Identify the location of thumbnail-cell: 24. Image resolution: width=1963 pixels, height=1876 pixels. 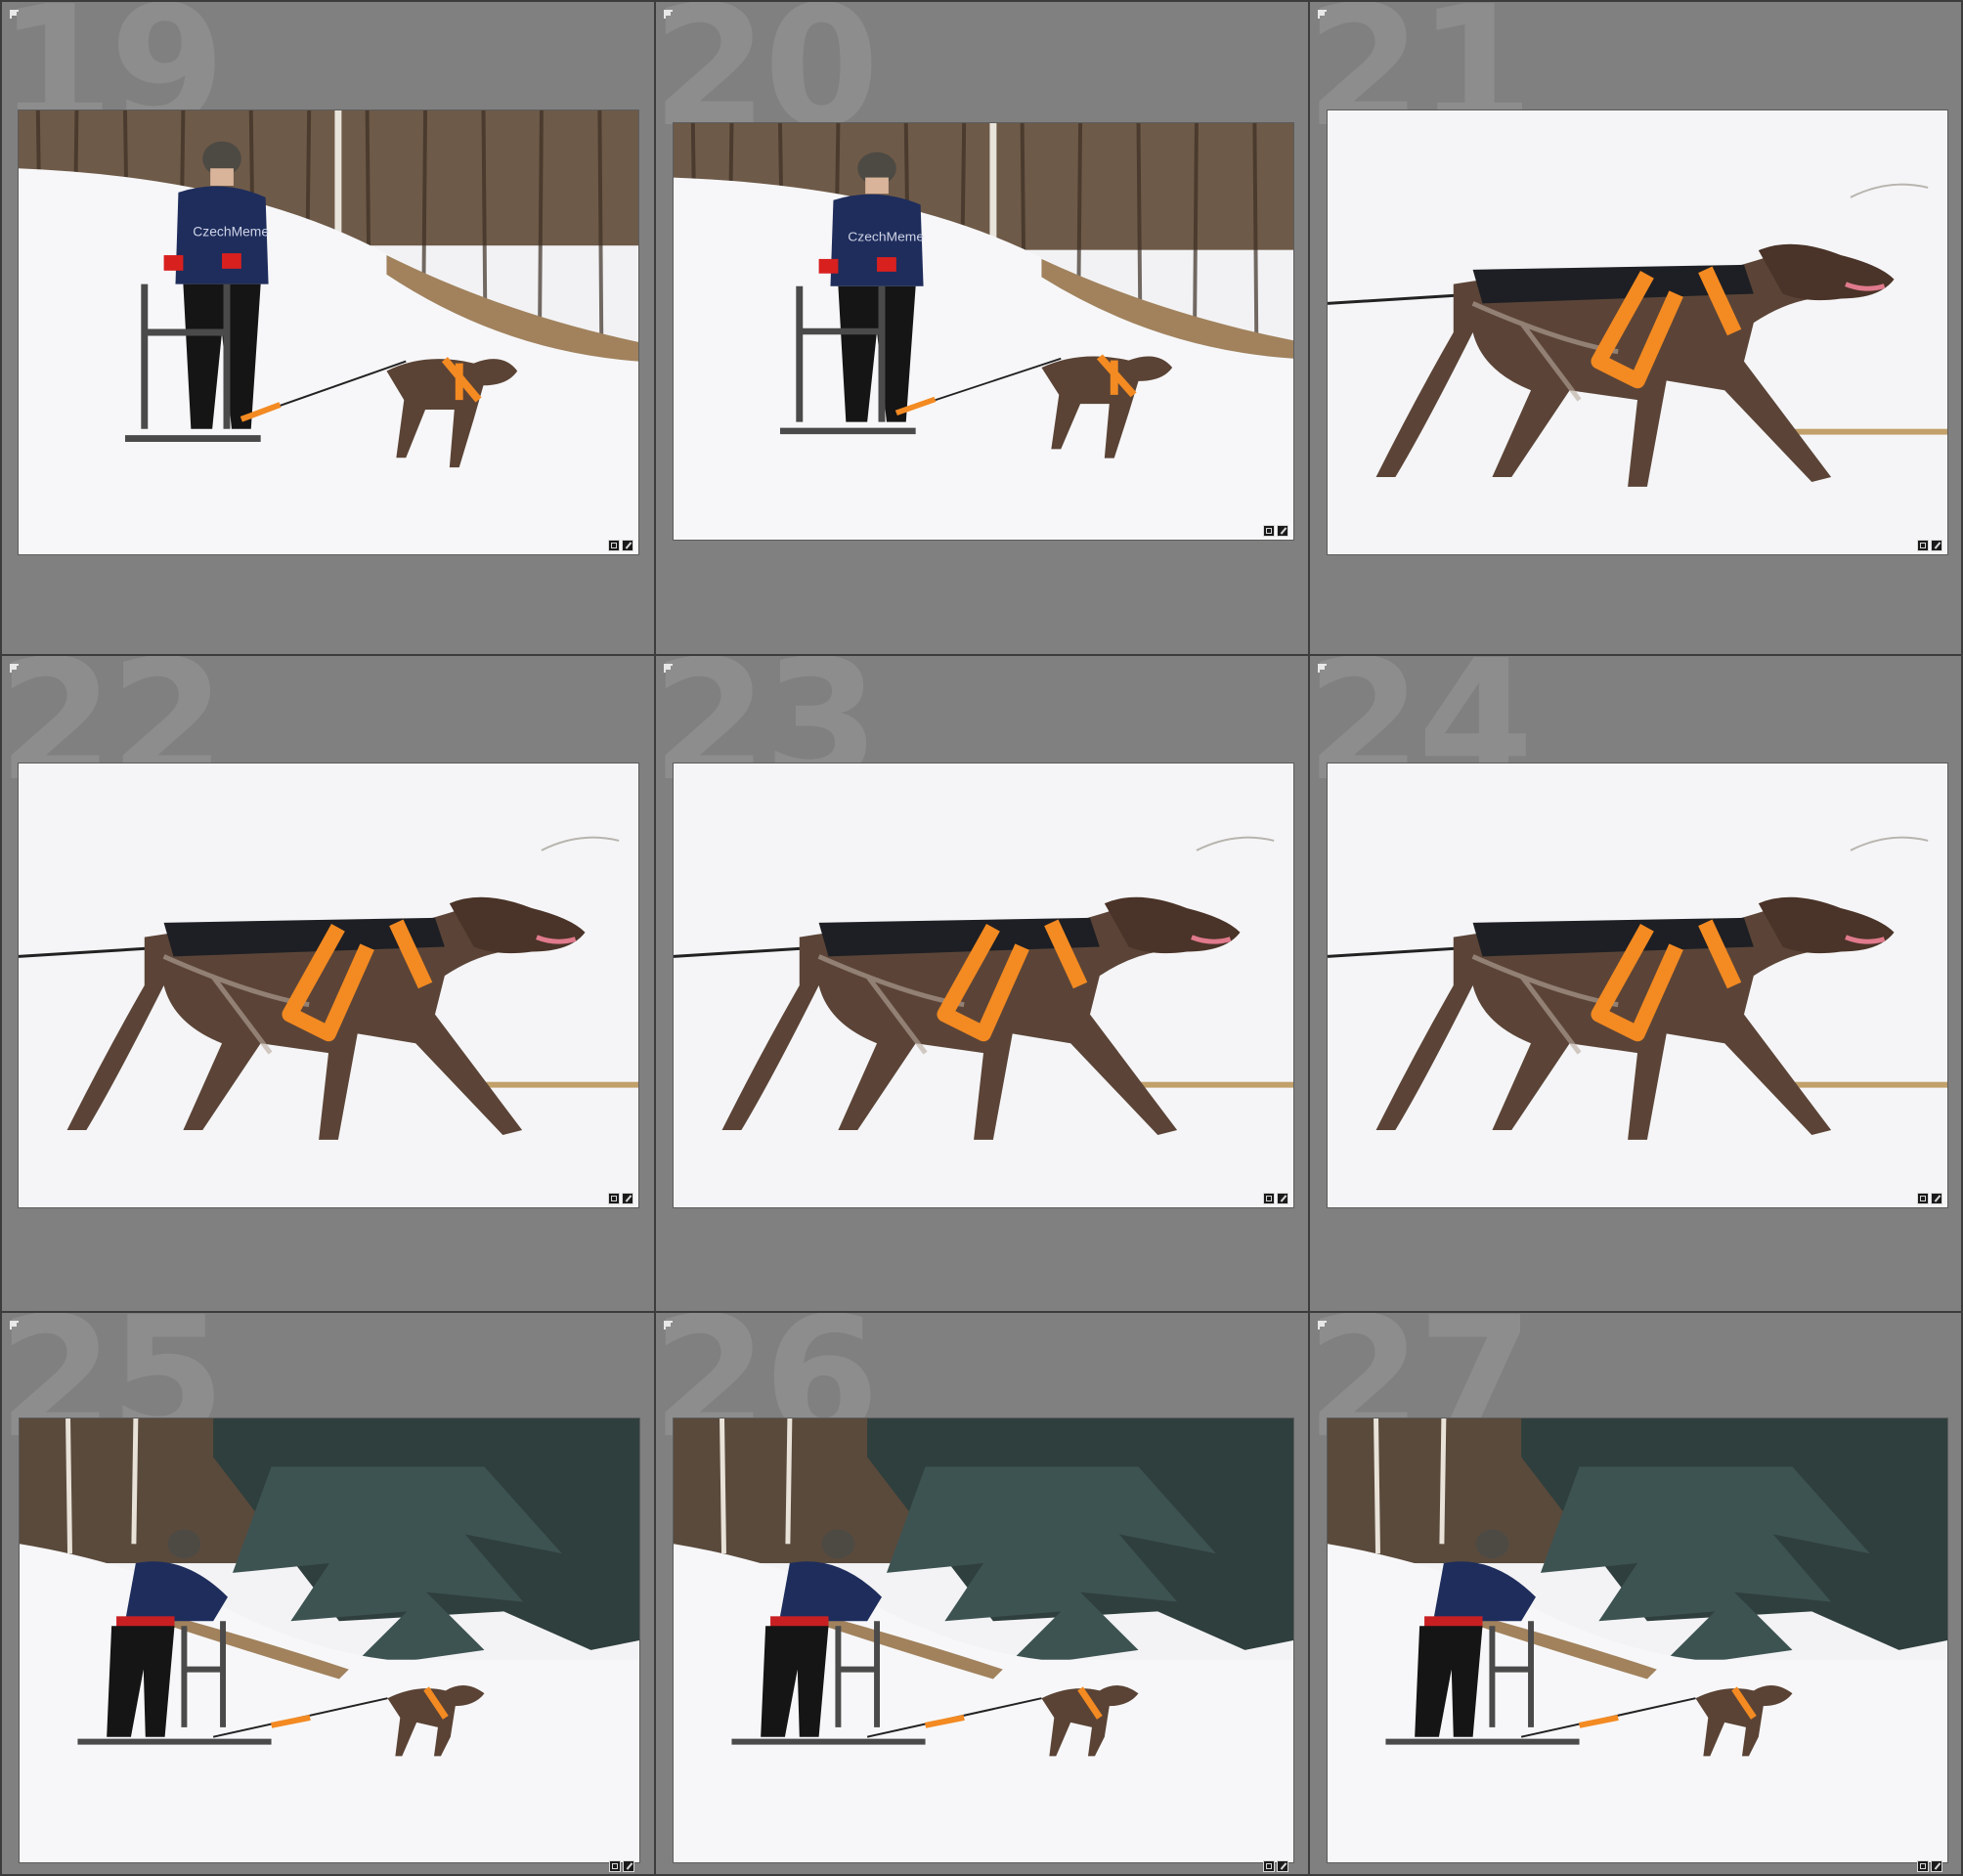
(1635, 983).